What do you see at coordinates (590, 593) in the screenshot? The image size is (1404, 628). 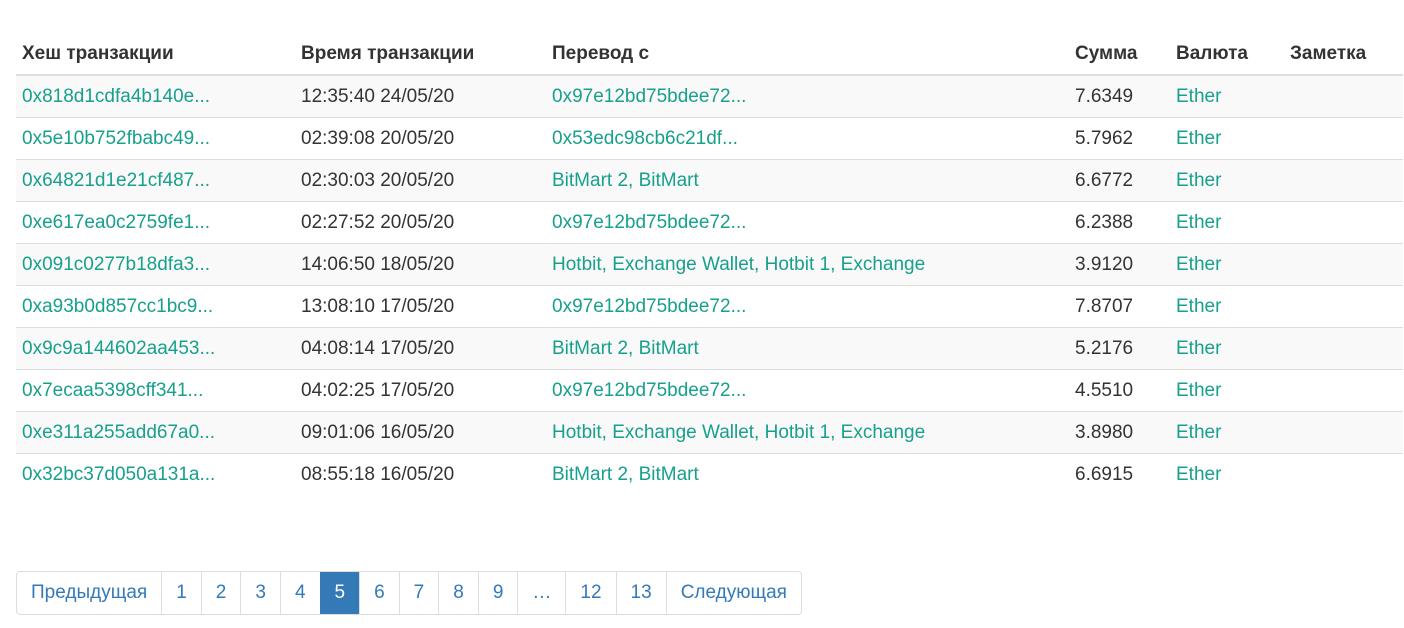 I see `pagination-page-12: 12` at bounding box center [590, 593].